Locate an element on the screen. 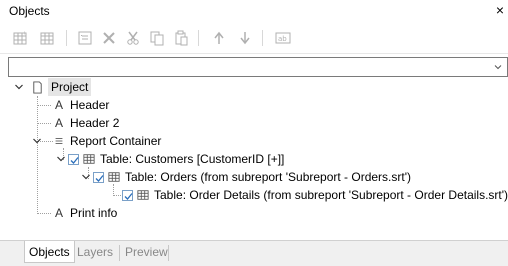 This screenshot has height=266, width=508. tree-node-table-customers: Table: Customers [CustomerID [+]] is located at coordinates (176, 159).